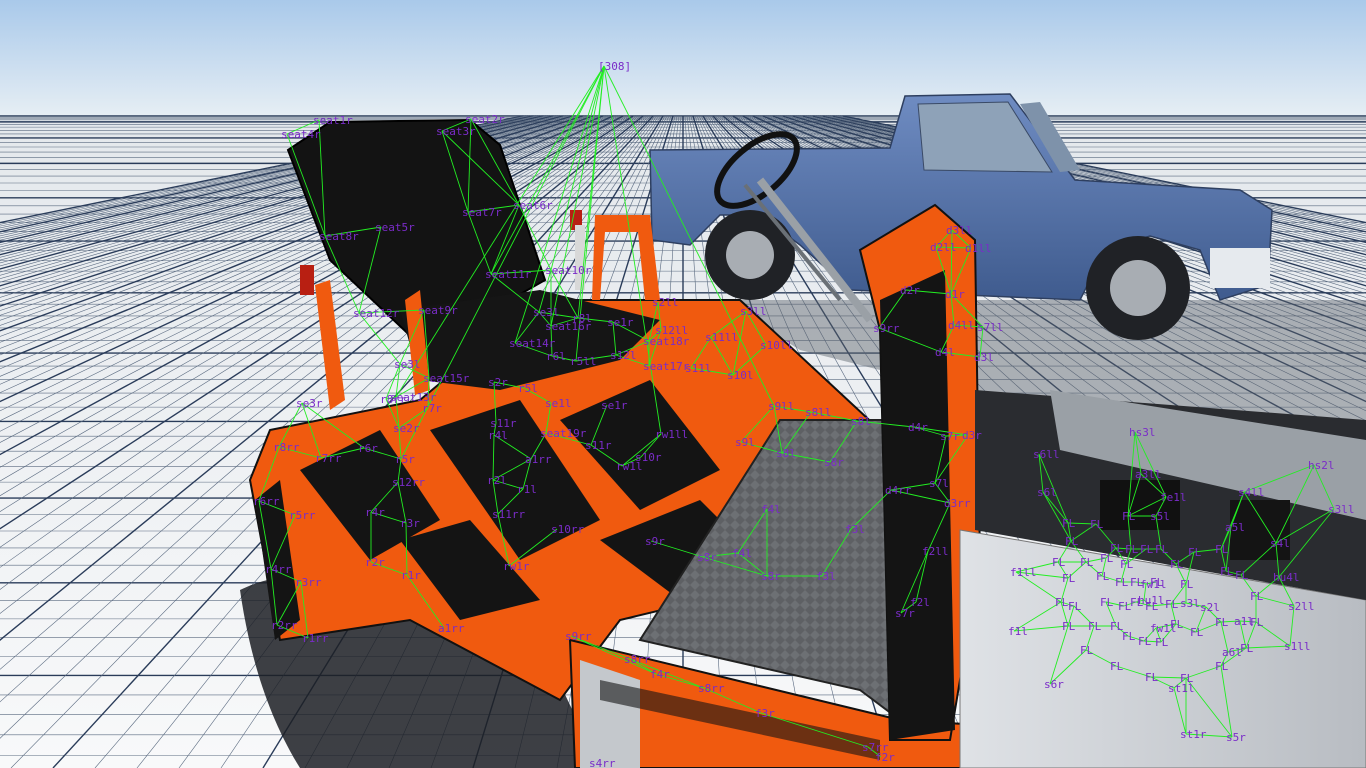 Image resolution: width=1366 pixels, height=768 pixels. Describe the element at coordinates (918, 427) in the screenshot. I see `node-label: d4r` at that location.